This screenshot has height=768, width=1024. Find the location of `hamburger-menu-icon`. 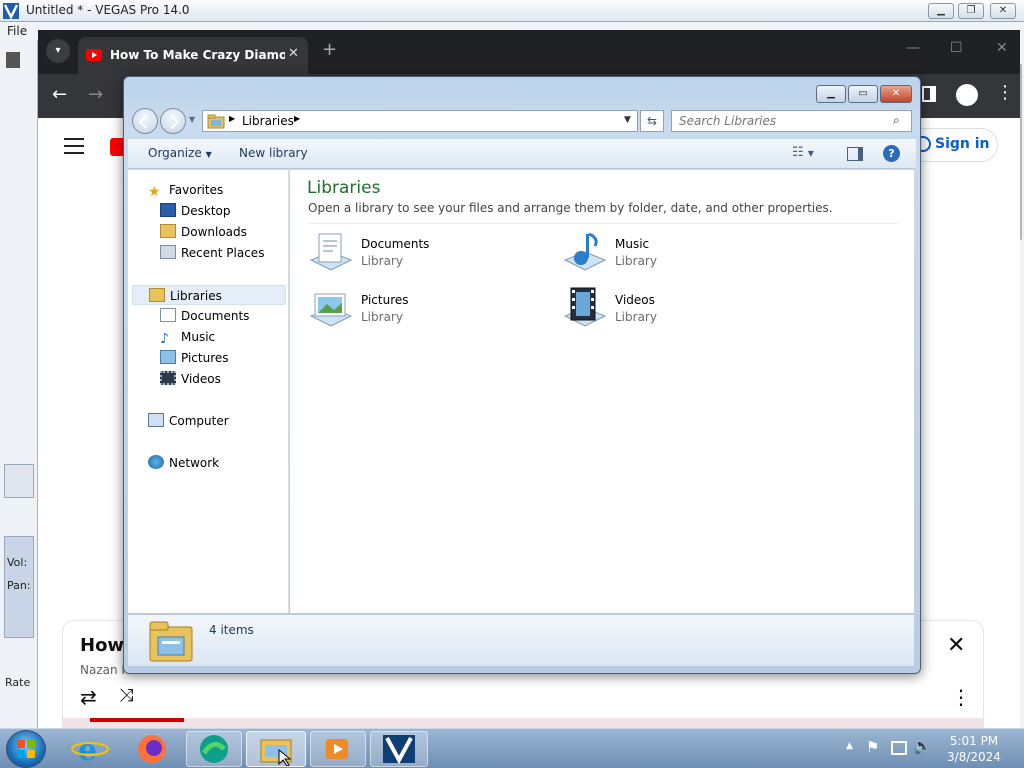

hamburger-menu-icon is located at coordinates (74, 146).